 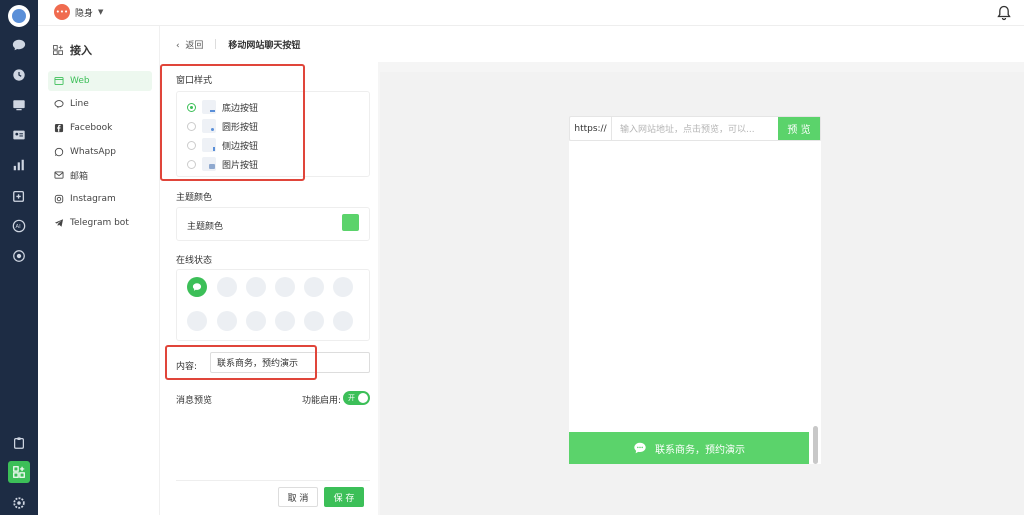 What do you see at coordinates (84, 13) in the screenshot?
I see `status-label: 隐身` at bounding box center [84, 13].